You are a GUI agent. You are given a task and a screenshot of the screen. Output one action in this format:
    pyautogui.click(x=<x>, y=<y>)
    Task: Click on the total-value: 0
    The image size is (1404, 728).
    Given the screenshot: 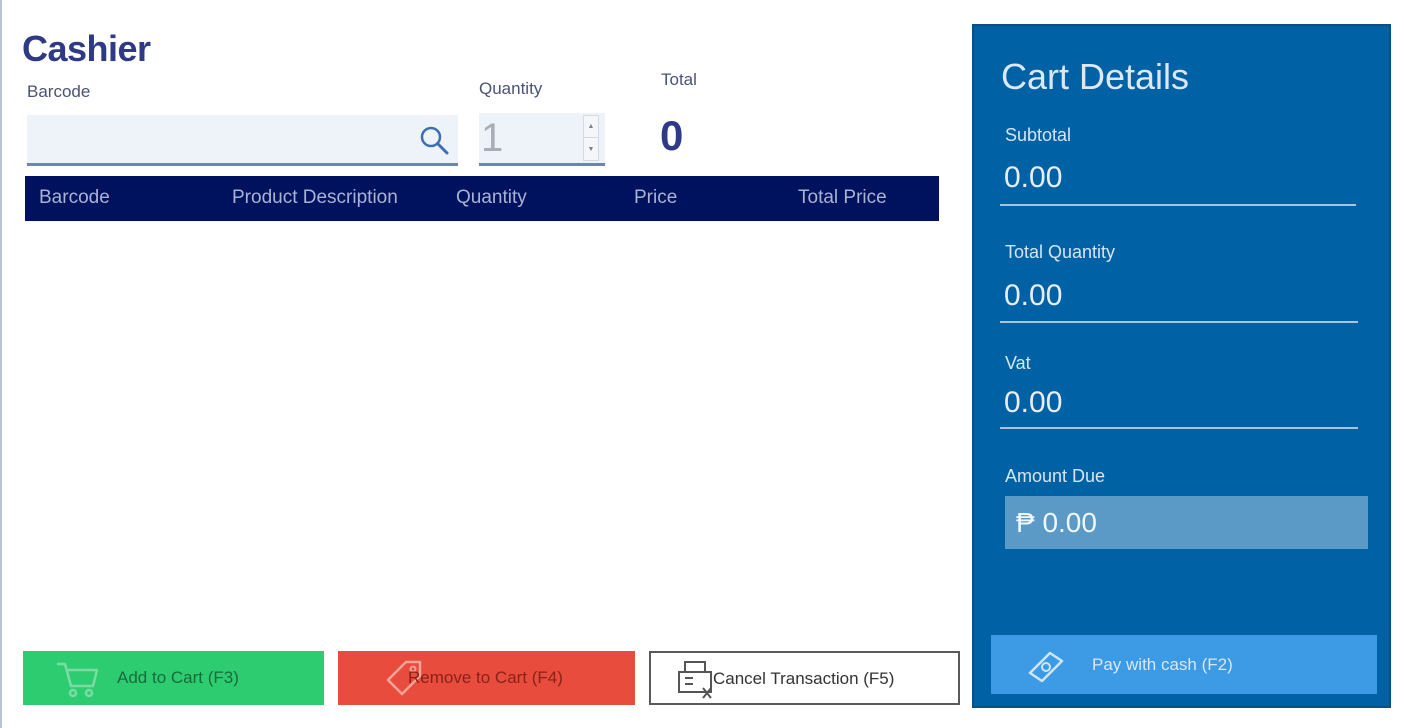 What is the action you would take?
    pyautogui.click(x=672, y=135)
    